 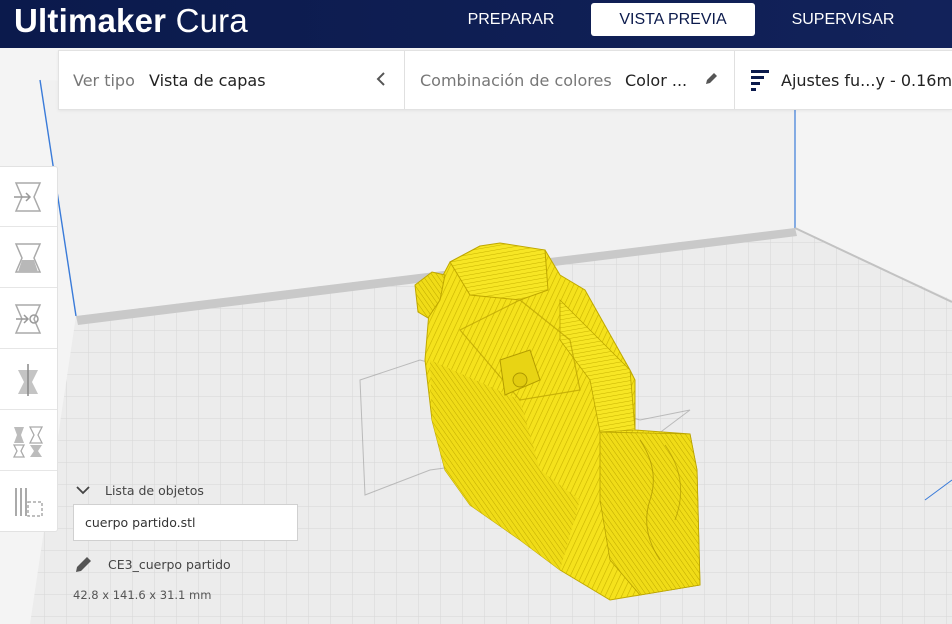 I want to click on chevron-down-icon, so click(x=83, y=490).